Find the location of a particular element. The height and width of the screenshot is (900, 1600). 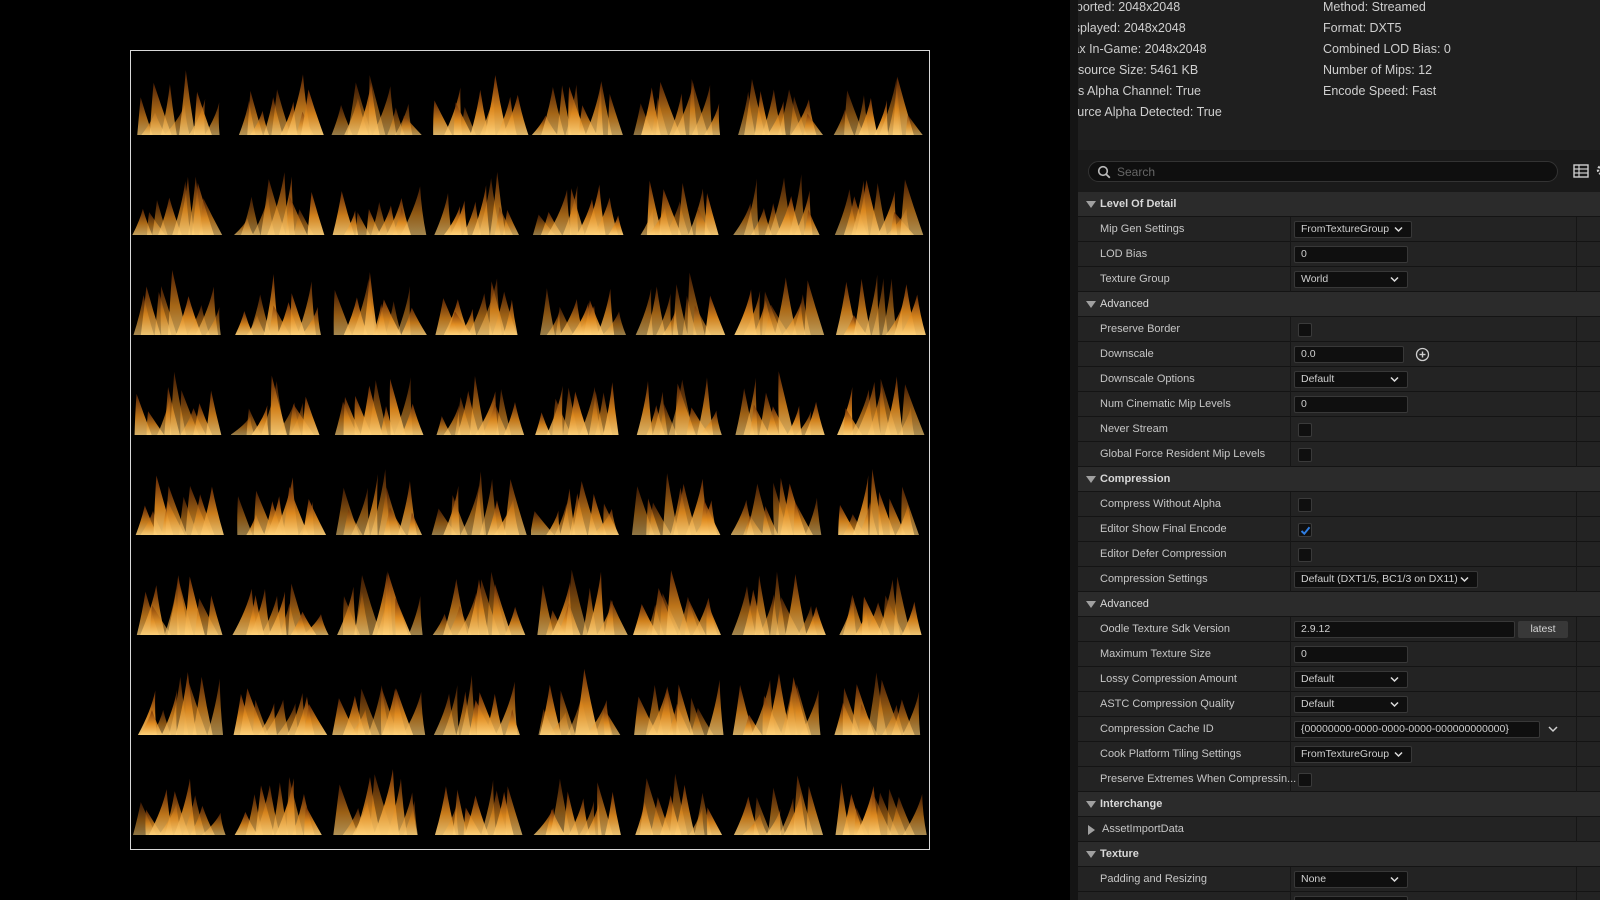

property-label: Downscale is located at coordinates (1127, 354).